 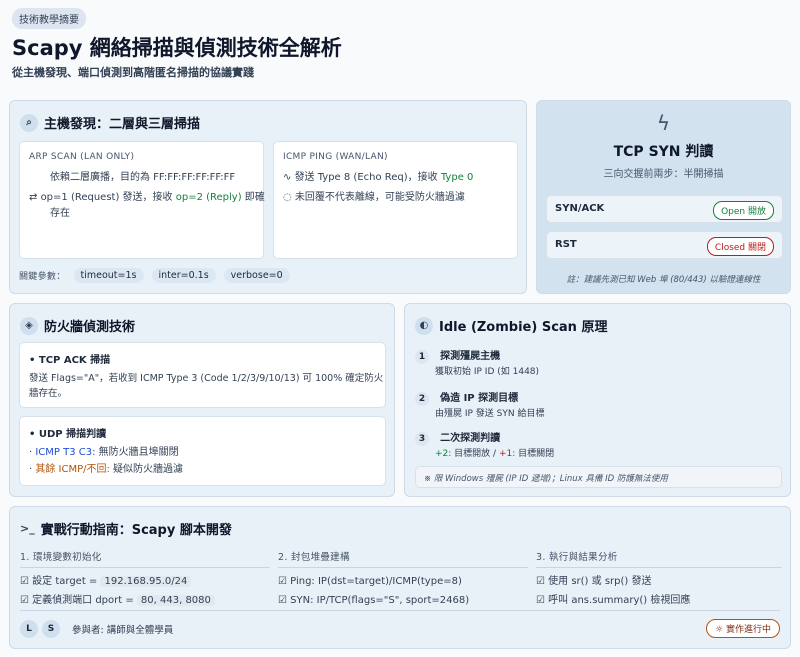 What do you see at coordinates (183, 275) in the screenshot?
I see `param-pill: inter=0.1s` at bounding box center [183, 275].